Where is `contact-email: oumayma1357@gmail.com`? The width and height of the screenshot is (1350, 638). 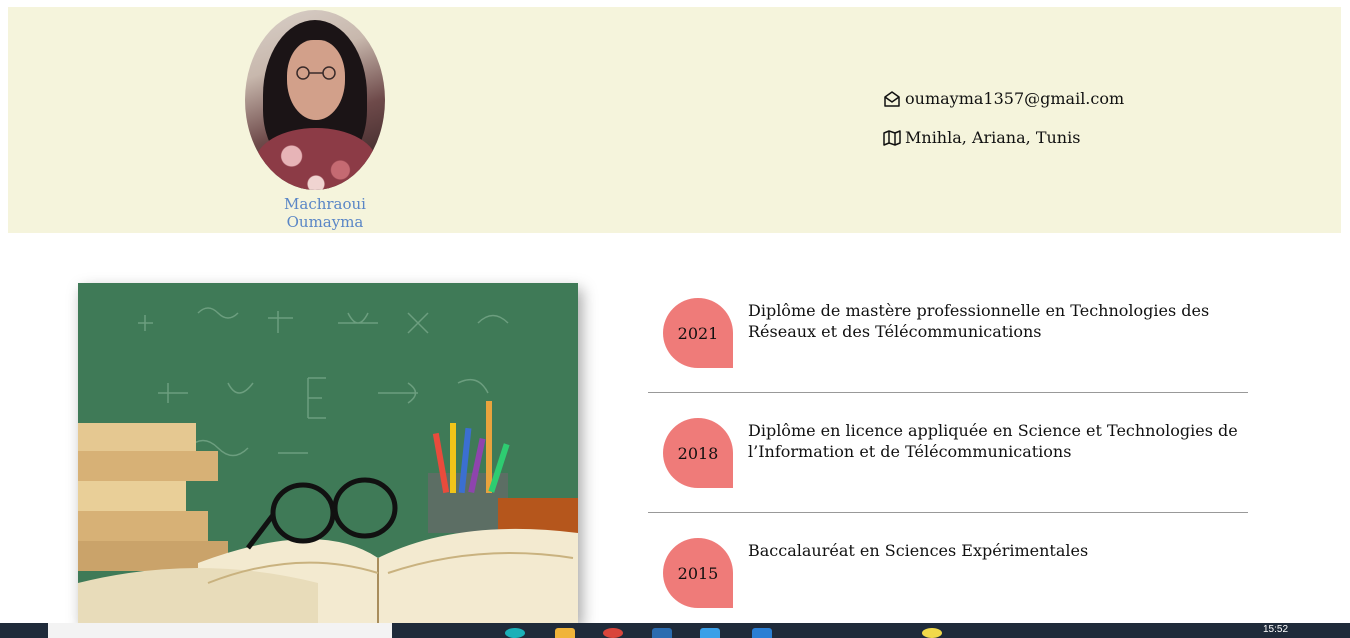
contact-email: oumayma1357@gmail.com is located at coordinates (1003, 98).